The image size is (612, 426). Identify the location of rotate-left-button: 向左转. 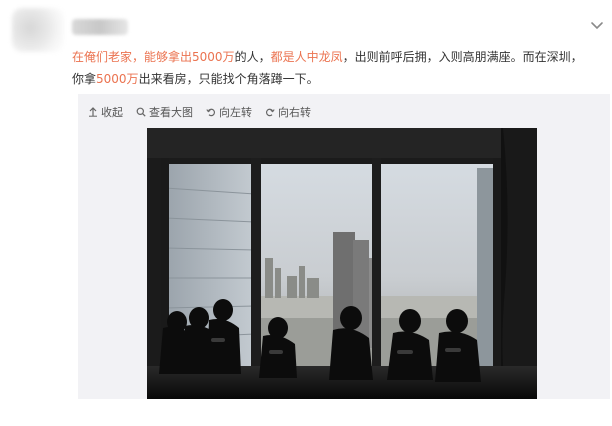
(229, 112).